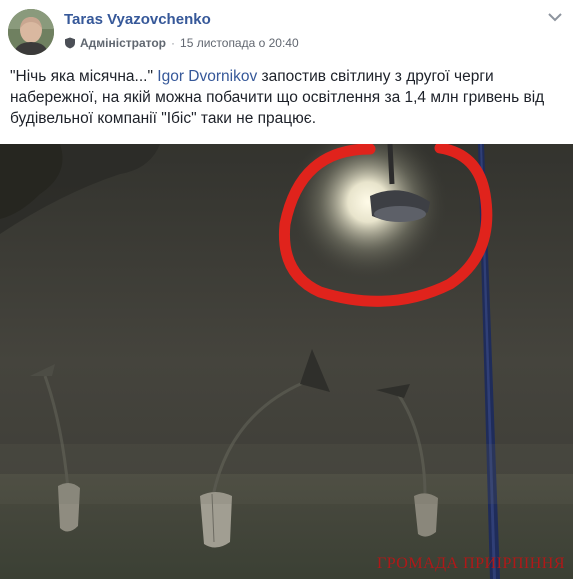 The image size is (573, 579). Describe the element at coordinates (207, 76) in the screenshot. I see `mention-link: Igor Dvornikov` at that location.